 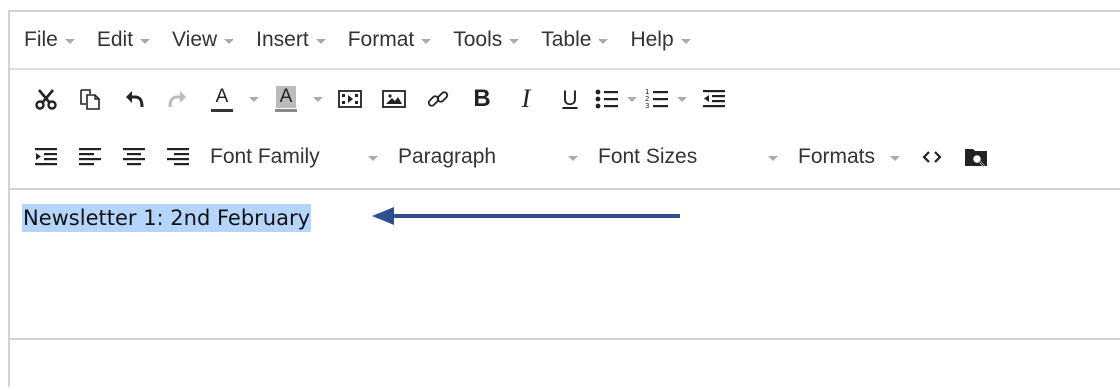 What do you see at coordinates (41, 39) in the screenshot?
I see `menu-file-label: File` at bounding box center [41, 39].